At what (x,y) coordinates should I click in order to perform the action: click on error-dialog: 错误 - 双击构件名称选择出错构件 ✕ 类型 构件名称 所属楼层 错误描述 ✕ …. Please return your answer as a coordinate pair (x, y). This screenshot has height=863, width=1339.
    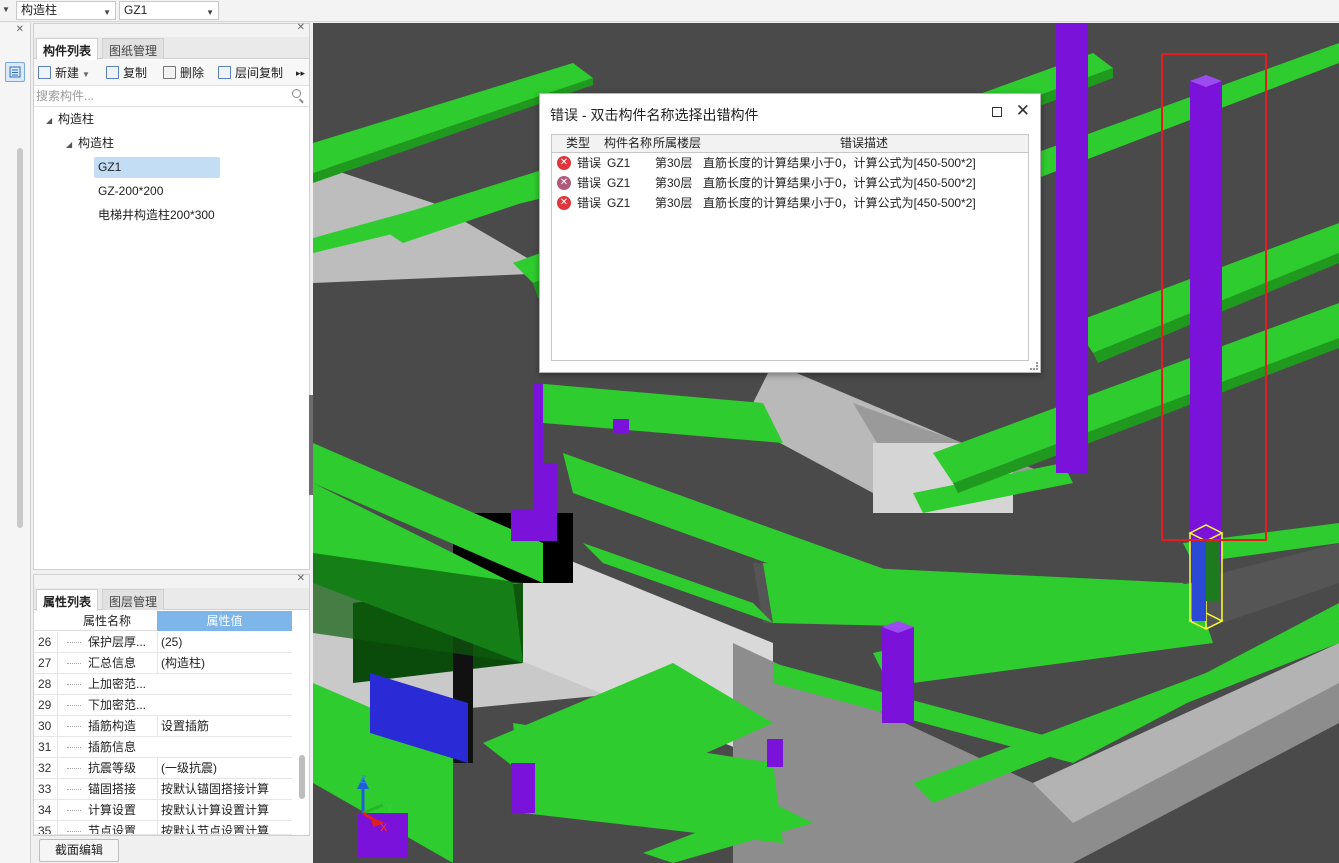
    Looking at the image, I should click on (790, 233).